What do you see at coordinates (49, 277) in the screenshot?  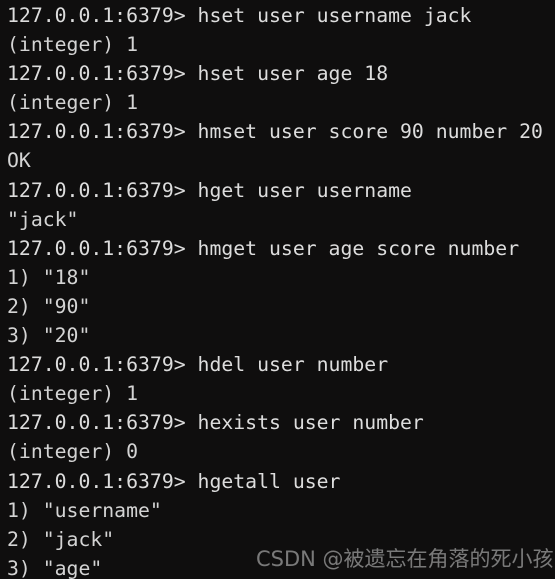 I see `terminal-response-line: 1) "18"` at bounding box center [49, 277].